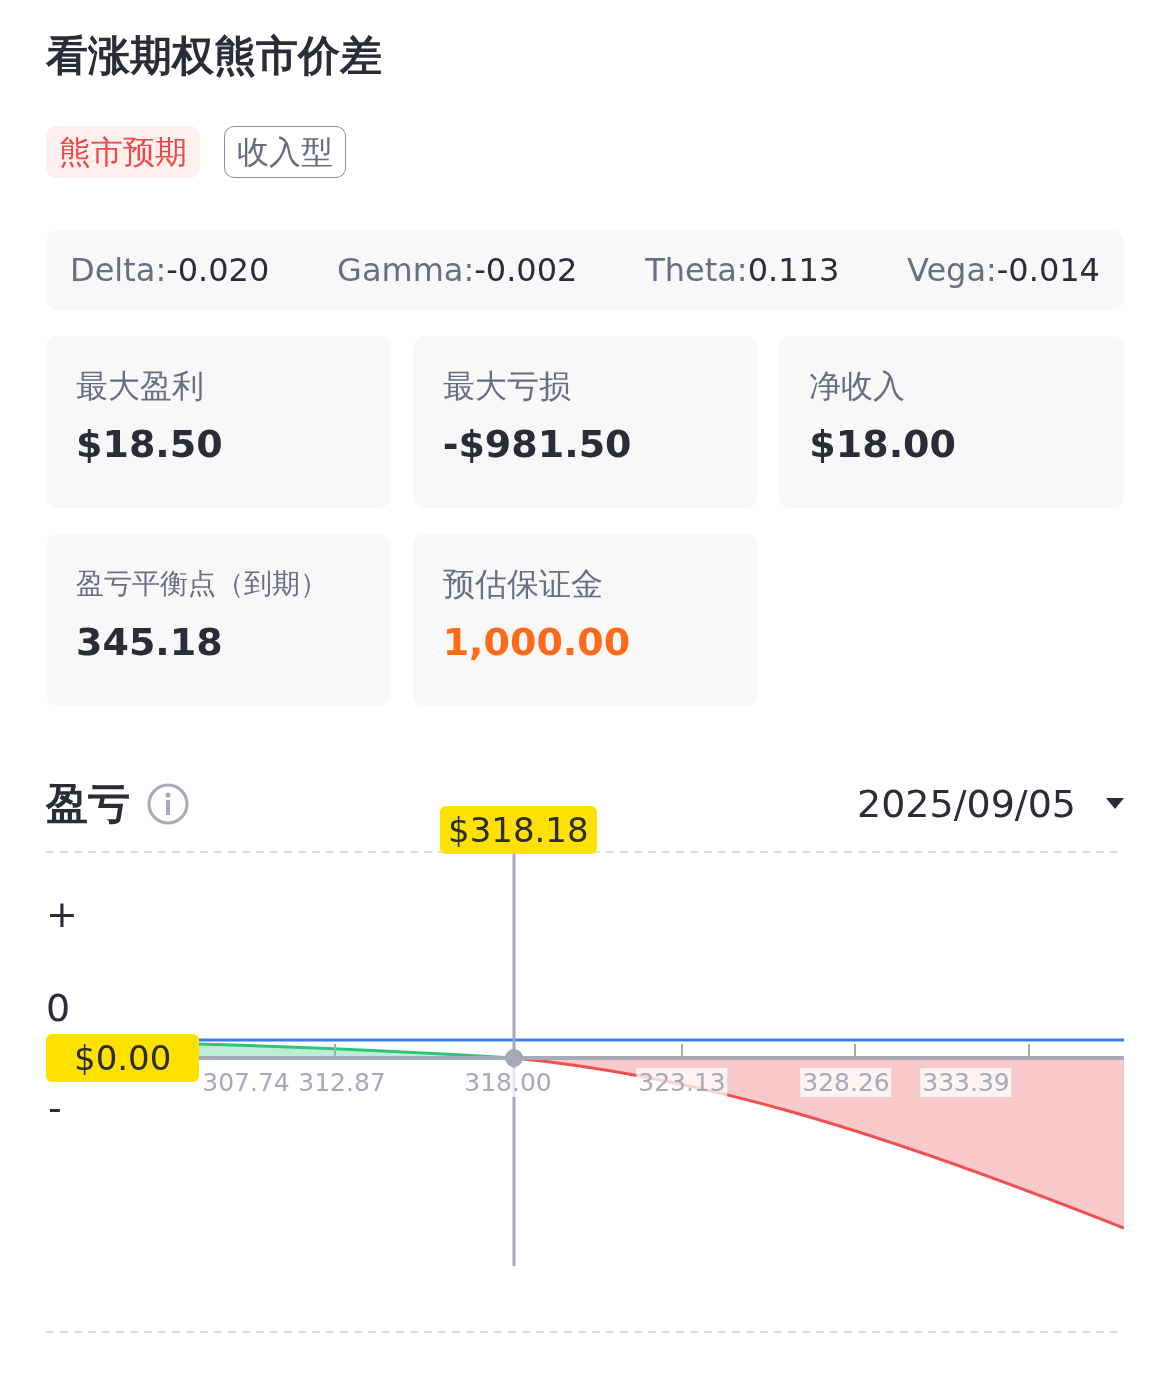 This screenshot has height=1385, width=1170. What do you see at coordinates (118, 270) in the screenshot?
I see `greek-label: Delta:` at bounding box center [118, 270].